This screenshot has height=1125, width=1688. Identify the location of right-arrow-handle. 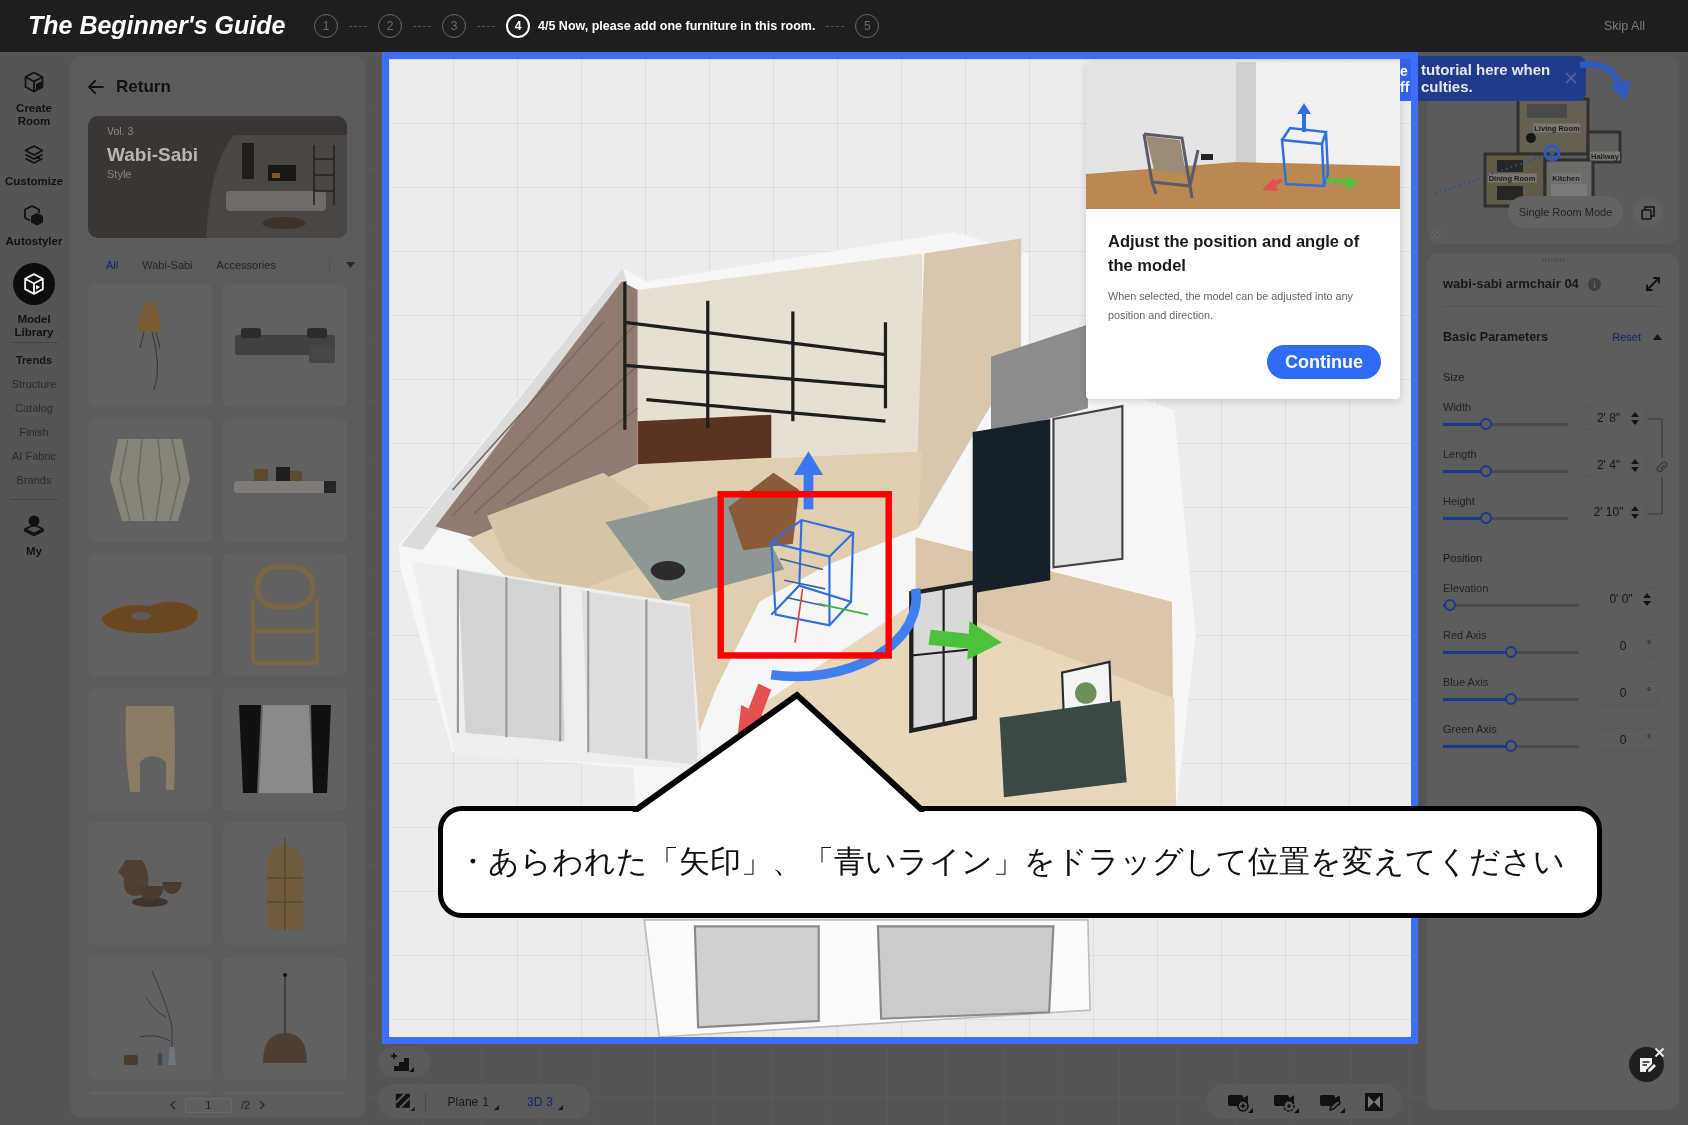
(965, 640).